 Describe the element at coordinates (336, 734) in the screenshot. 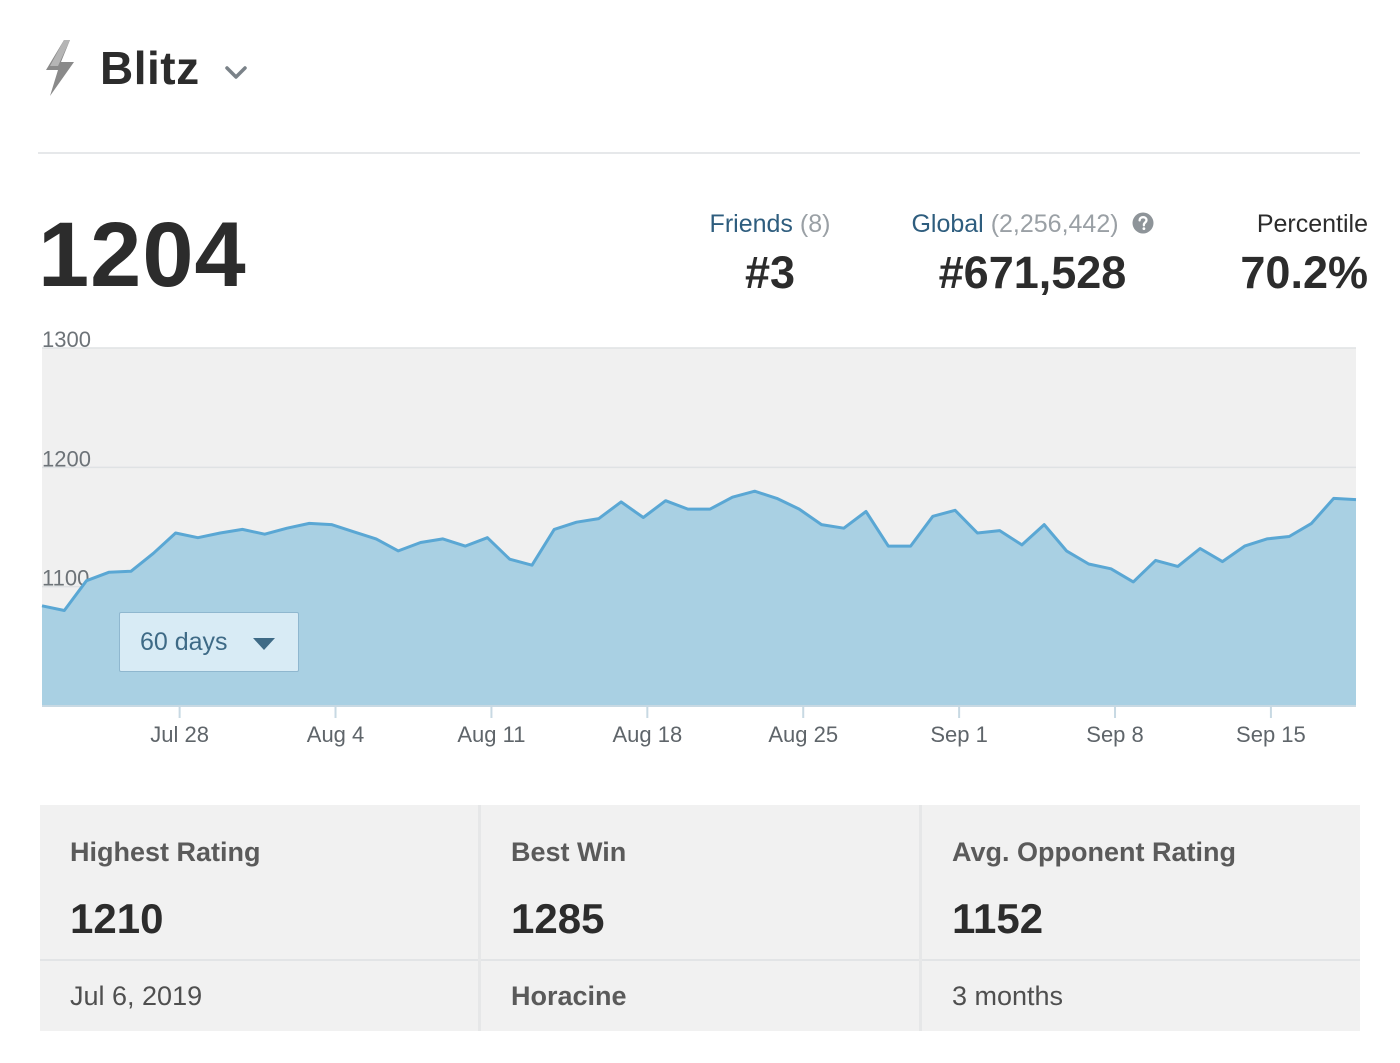

I see `x-tick-label: Aug 4` at that location.